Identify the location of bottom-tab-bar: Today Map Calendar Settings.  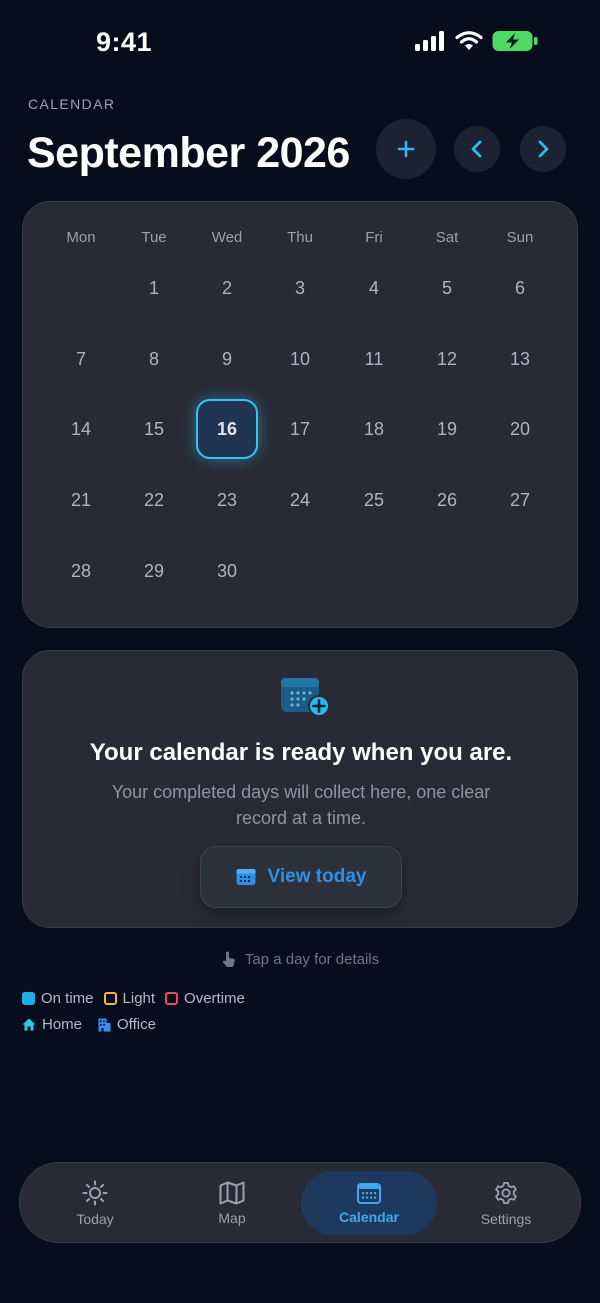
(300, 1202).